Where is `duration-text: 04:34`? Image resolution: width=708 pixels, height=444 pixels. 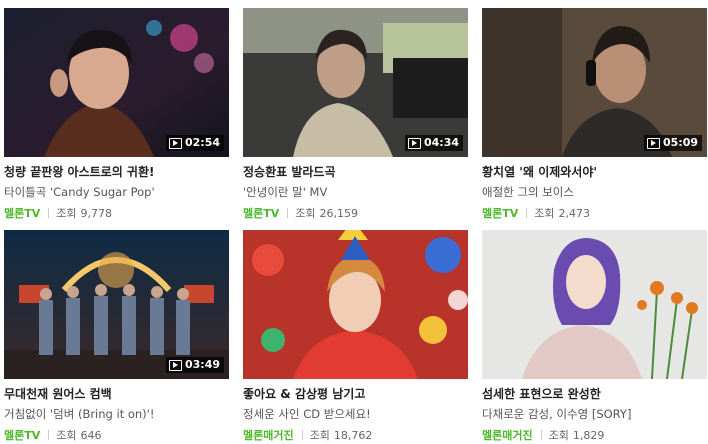 duration-text: 04:34 is located at coordinates (441, 142).